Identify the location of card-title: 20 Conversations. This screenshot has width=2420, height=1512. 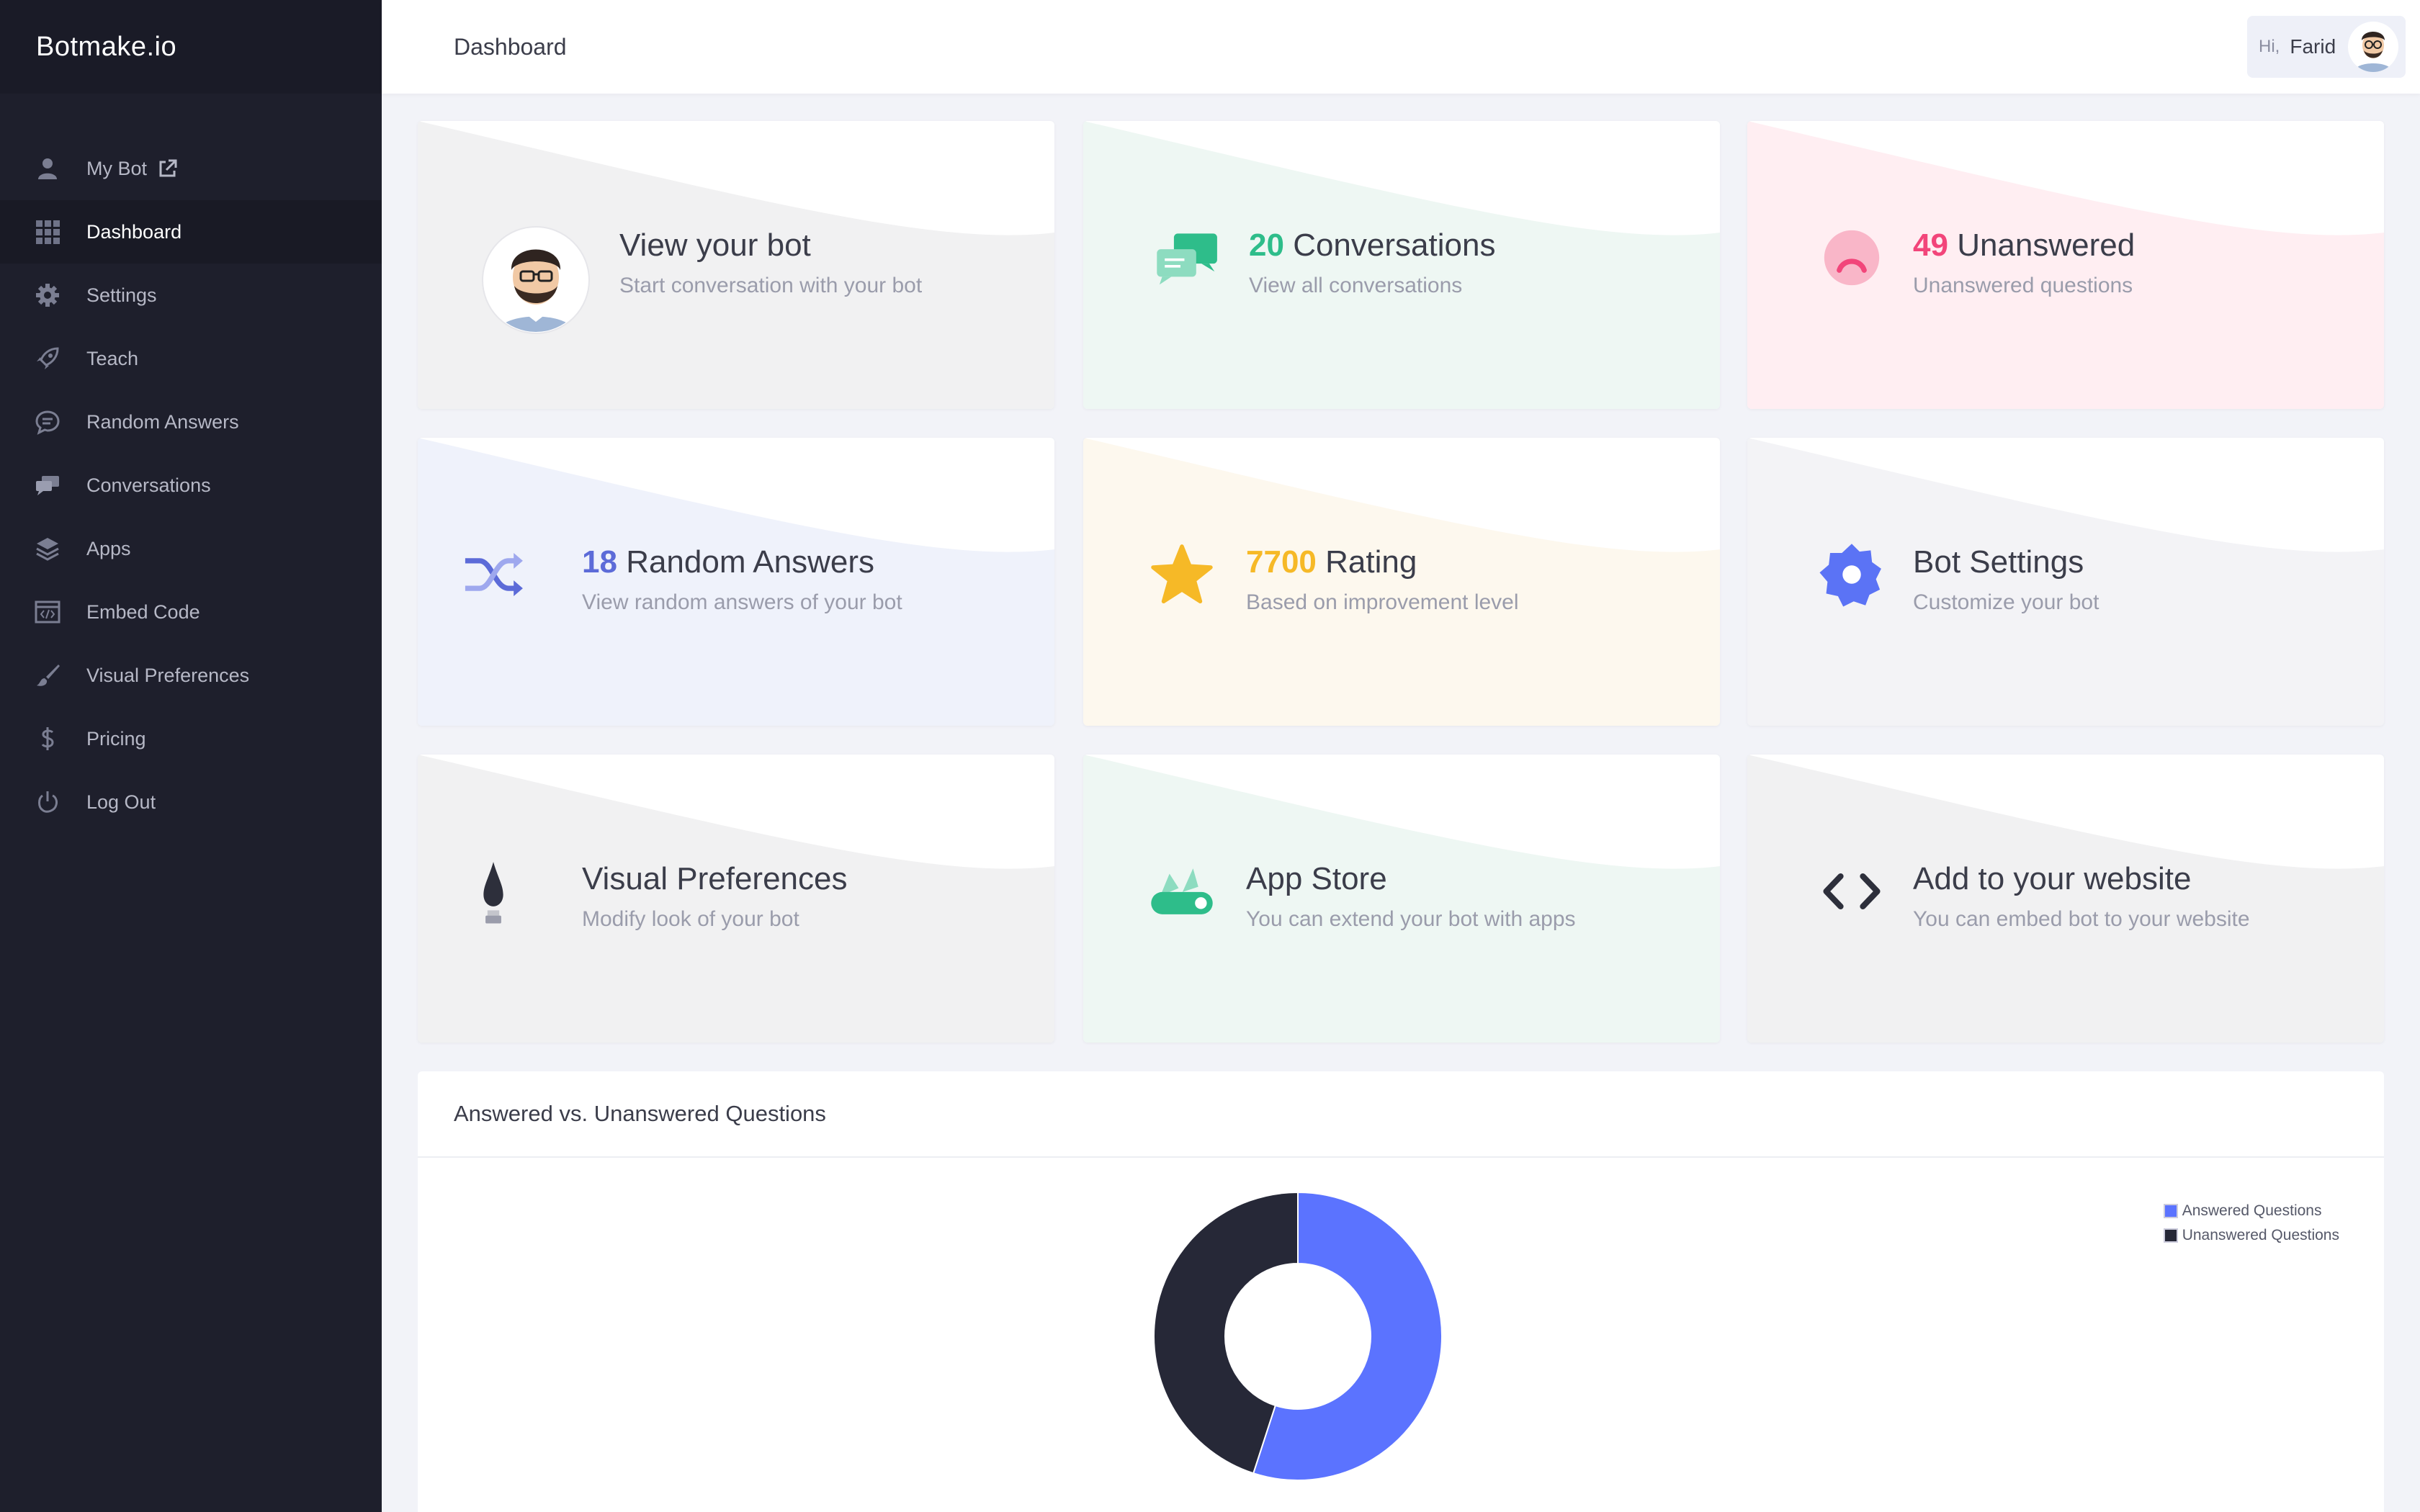
(1372, 246).